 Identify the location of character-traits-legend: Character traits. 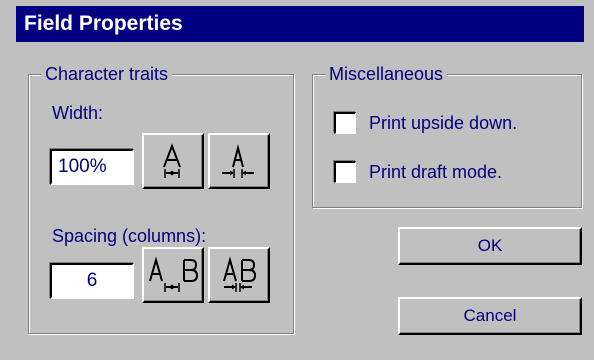
(107, 74).